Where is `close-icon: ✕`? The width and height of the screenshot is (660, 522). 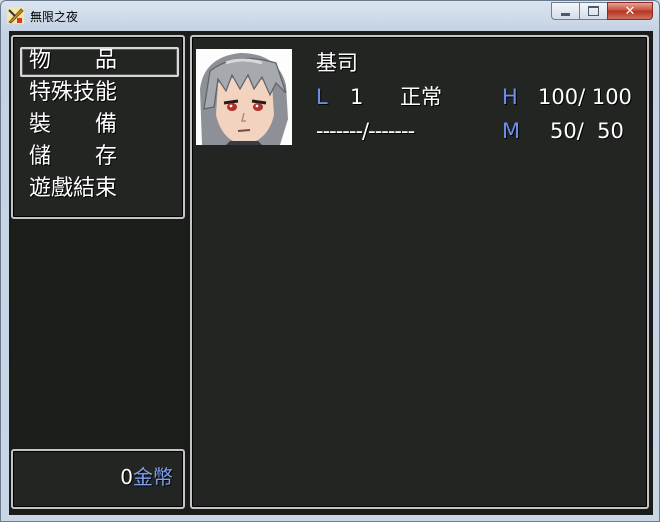 close-icon: ✕ is located at coordinates (630, 11).